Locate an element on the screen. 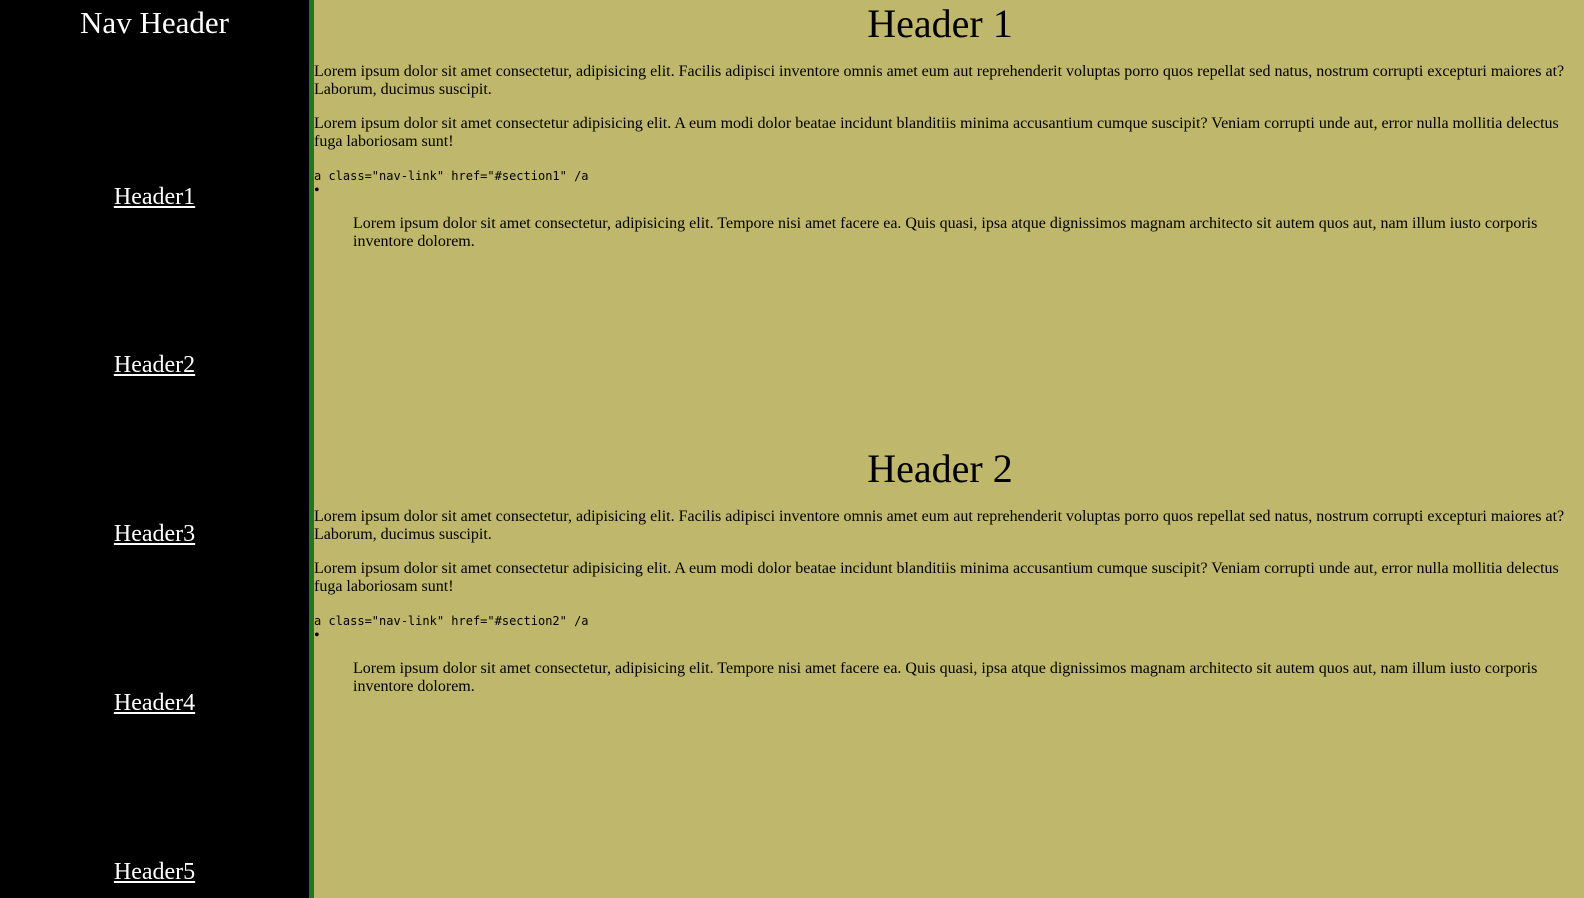  code-snippet: a class="nav-link" href="#section1" /a is located at coordinates (451, 176).